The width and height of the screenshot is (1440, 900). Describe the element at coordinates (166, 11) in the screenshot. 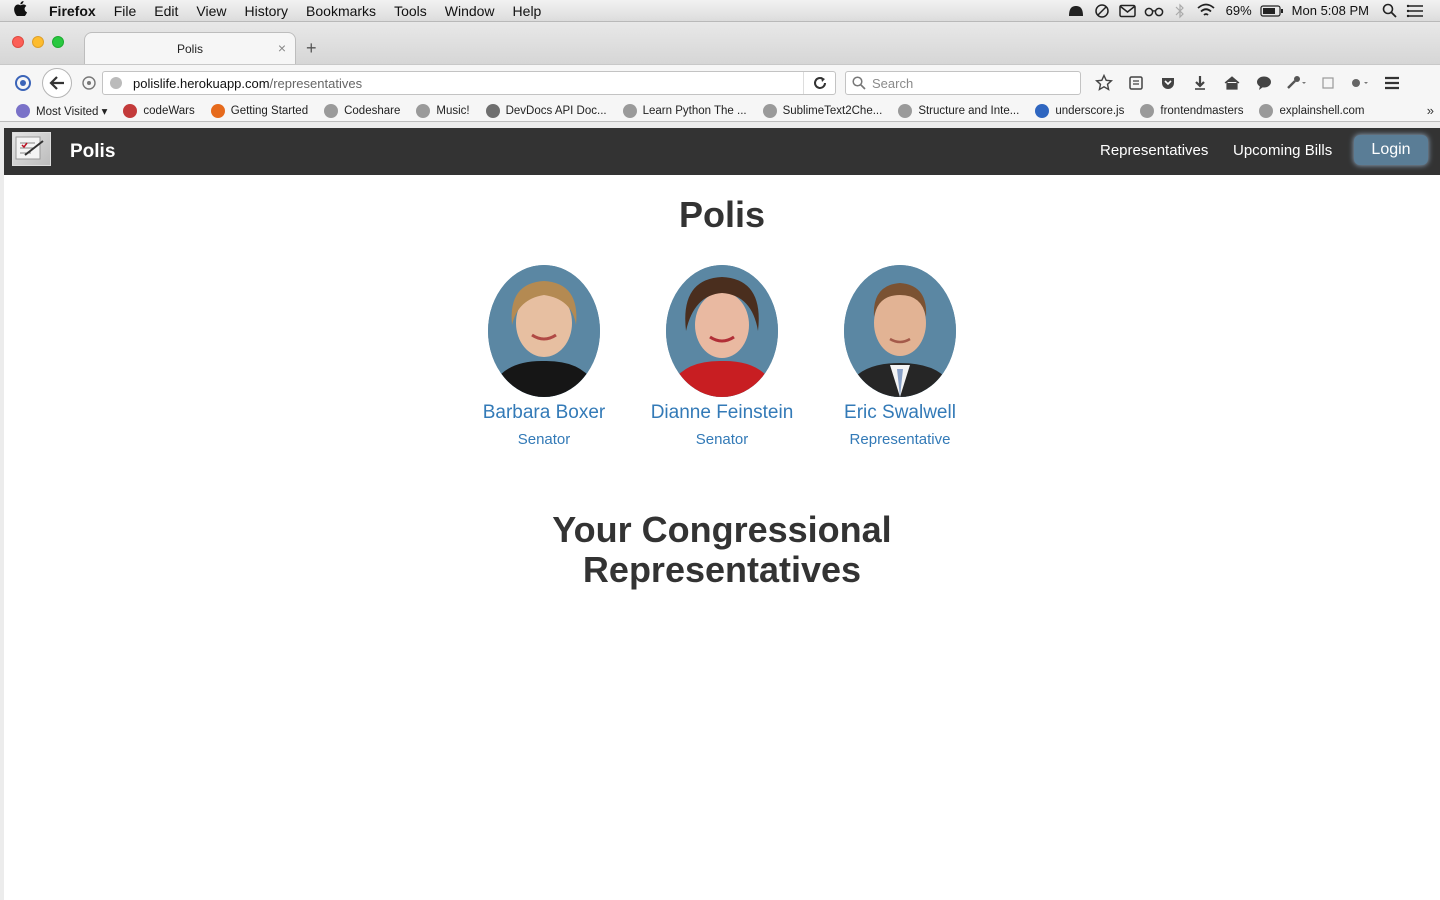

I see `menu-edit: Edit` at that location.